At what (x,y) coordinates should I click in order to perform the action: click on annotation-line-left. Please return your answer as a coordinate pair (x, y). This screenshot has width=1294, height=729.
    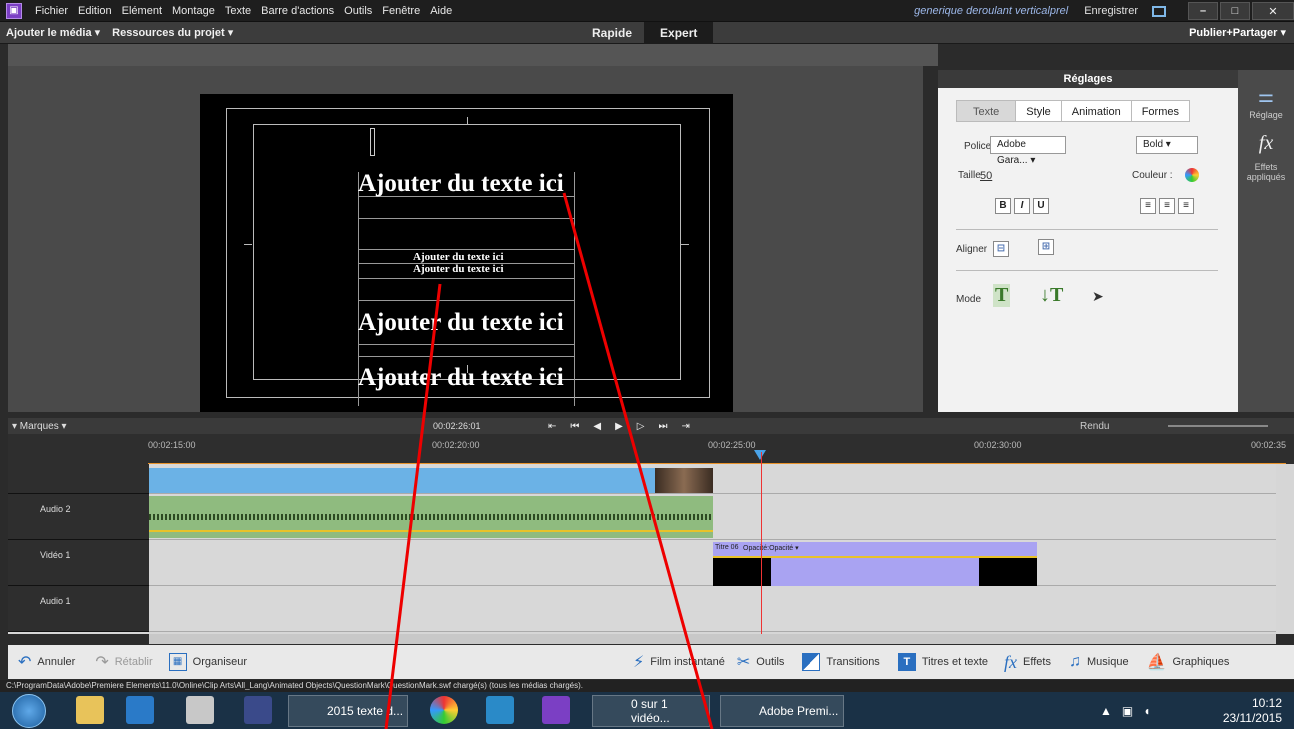
    Looking at the image, I should click on (413, 506).